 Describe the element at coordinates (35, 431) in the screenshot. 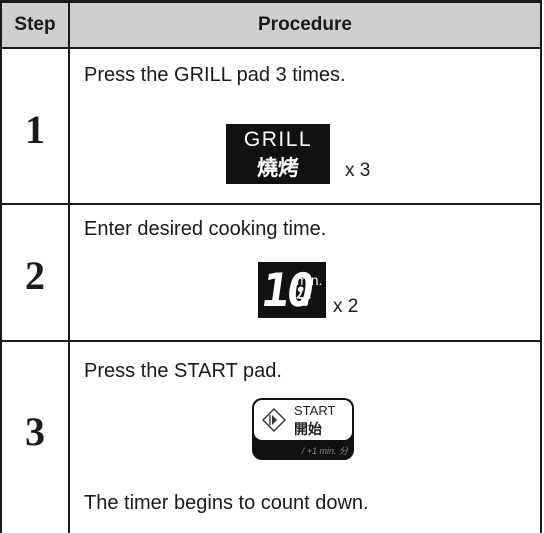

I see `step-number-3: 3` at that location.